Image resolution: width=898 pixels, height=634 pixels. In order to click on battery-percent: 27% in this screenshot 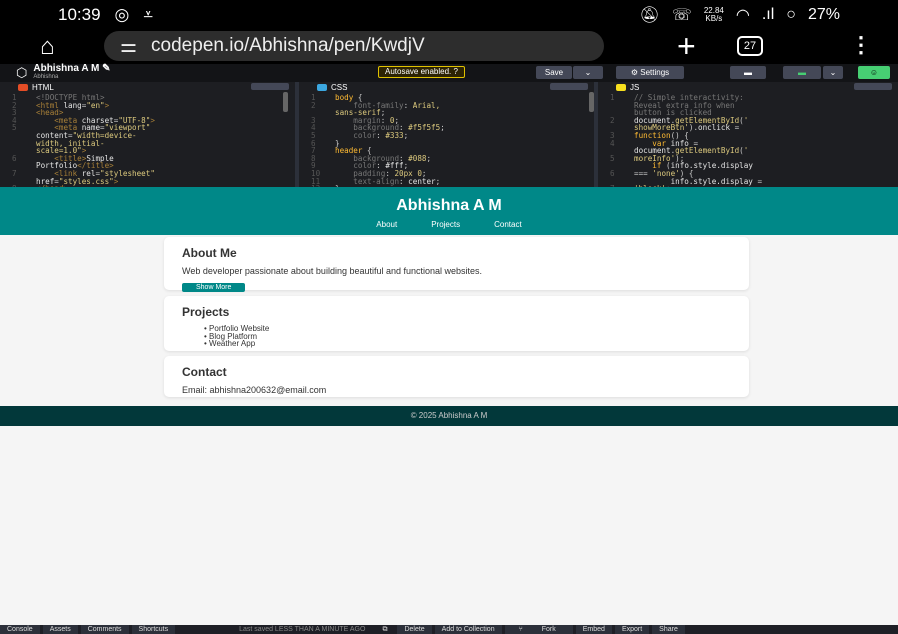, I will do `click(823, 14)`.